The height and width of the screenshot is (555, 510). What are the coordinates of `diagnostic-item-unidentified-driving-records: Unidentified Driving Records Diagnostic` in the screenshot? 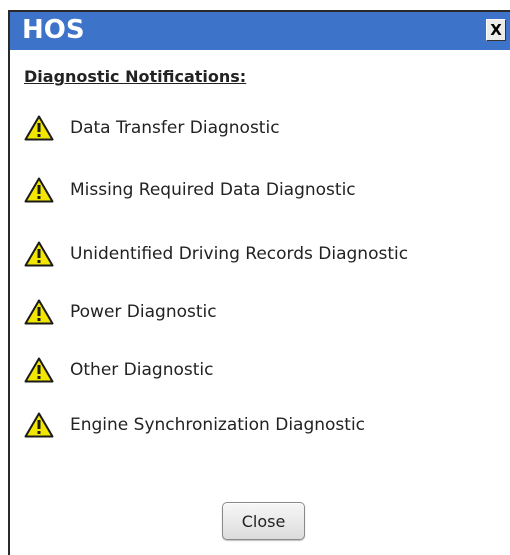 It's located at (264, 255).